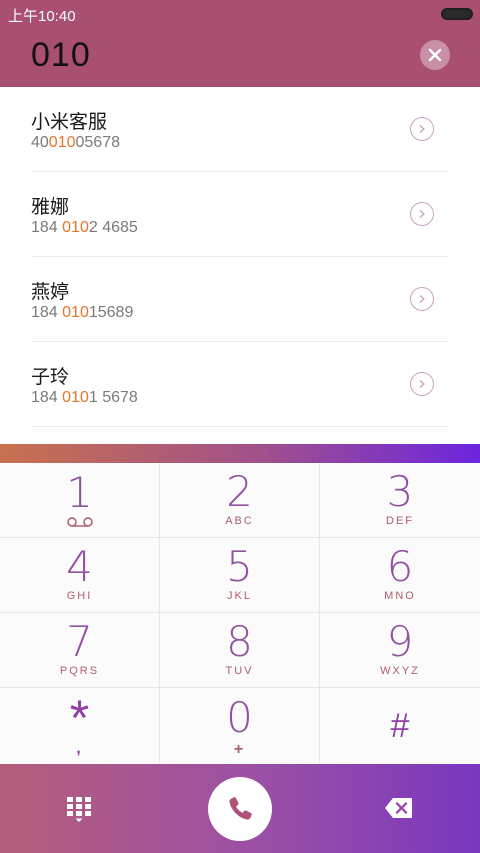 The image size is (480, 853). What do you see at coordinates (50, 377) in the screenshot?
I see `contact-name: 子玲` at bounding box center [50, 377].